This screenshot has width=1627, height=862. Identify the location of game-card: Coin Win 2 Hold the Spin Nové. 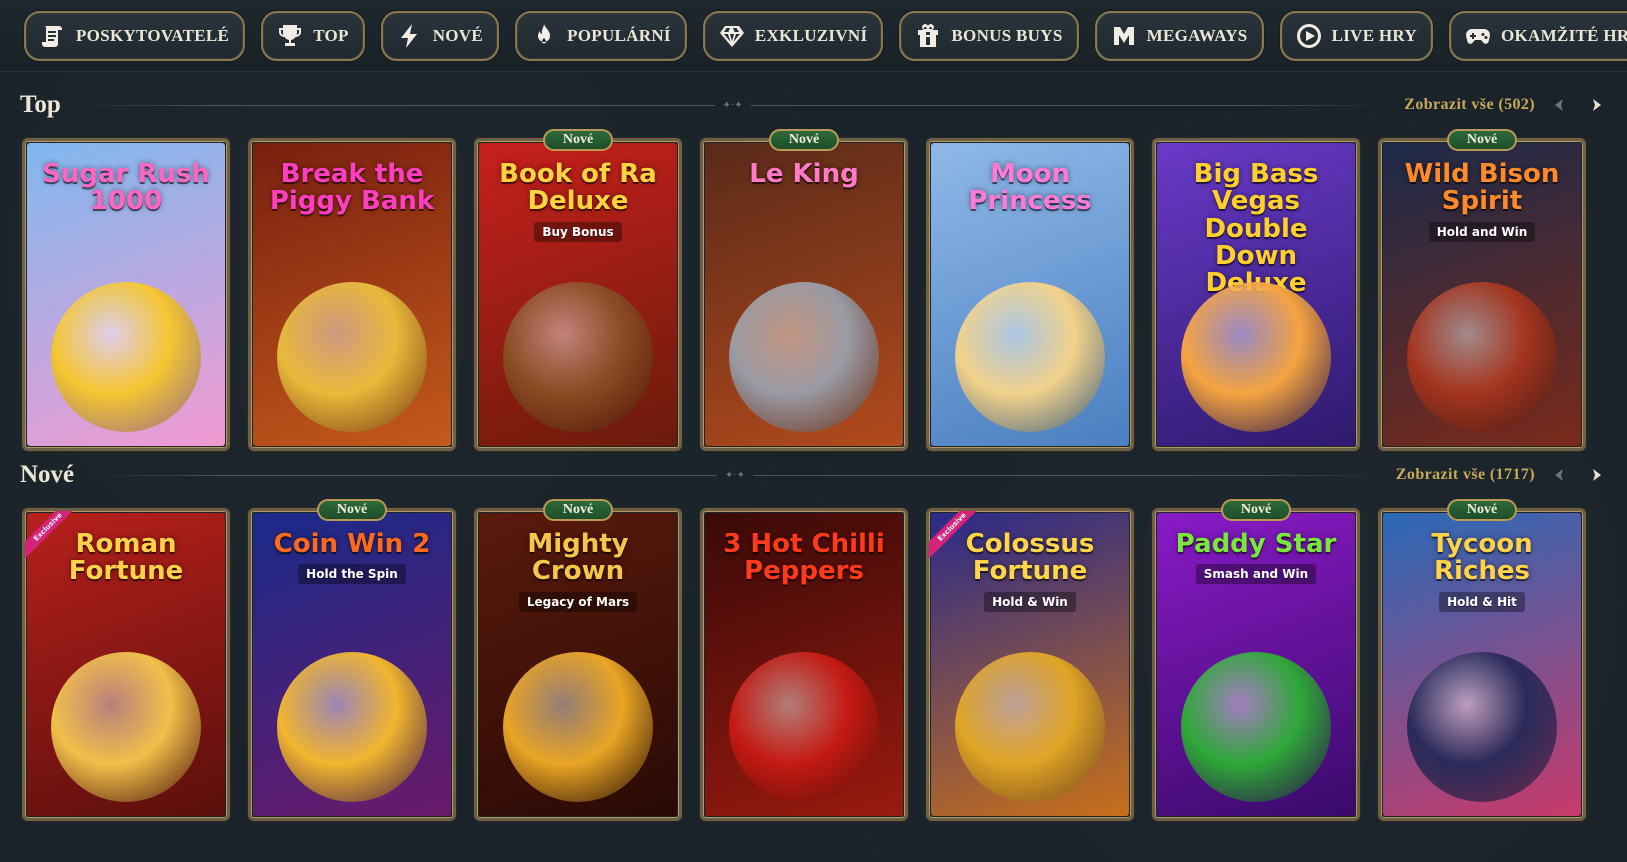
(352, 660).